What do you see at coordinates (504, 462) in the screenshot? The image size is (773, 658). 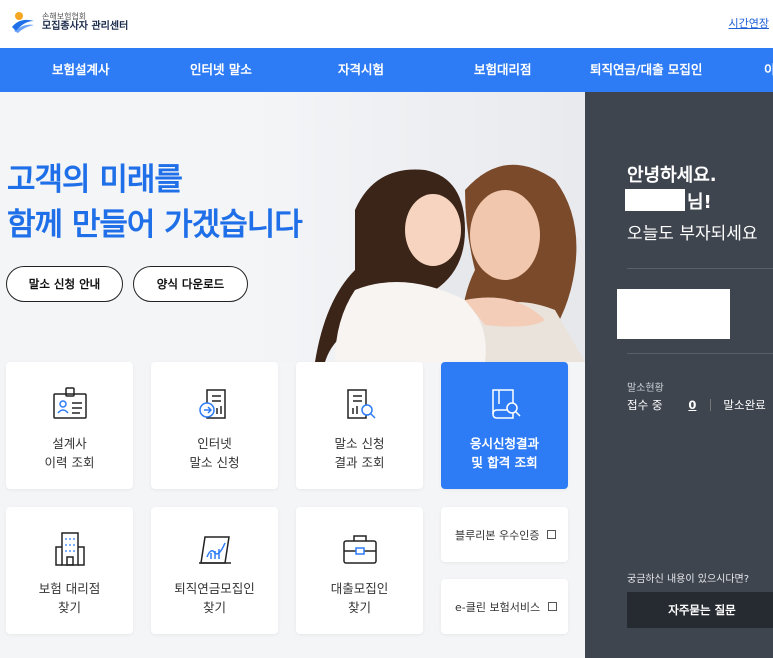 I see `card-label-line2: 및 합격 조회` at bounding box center [504, 462].